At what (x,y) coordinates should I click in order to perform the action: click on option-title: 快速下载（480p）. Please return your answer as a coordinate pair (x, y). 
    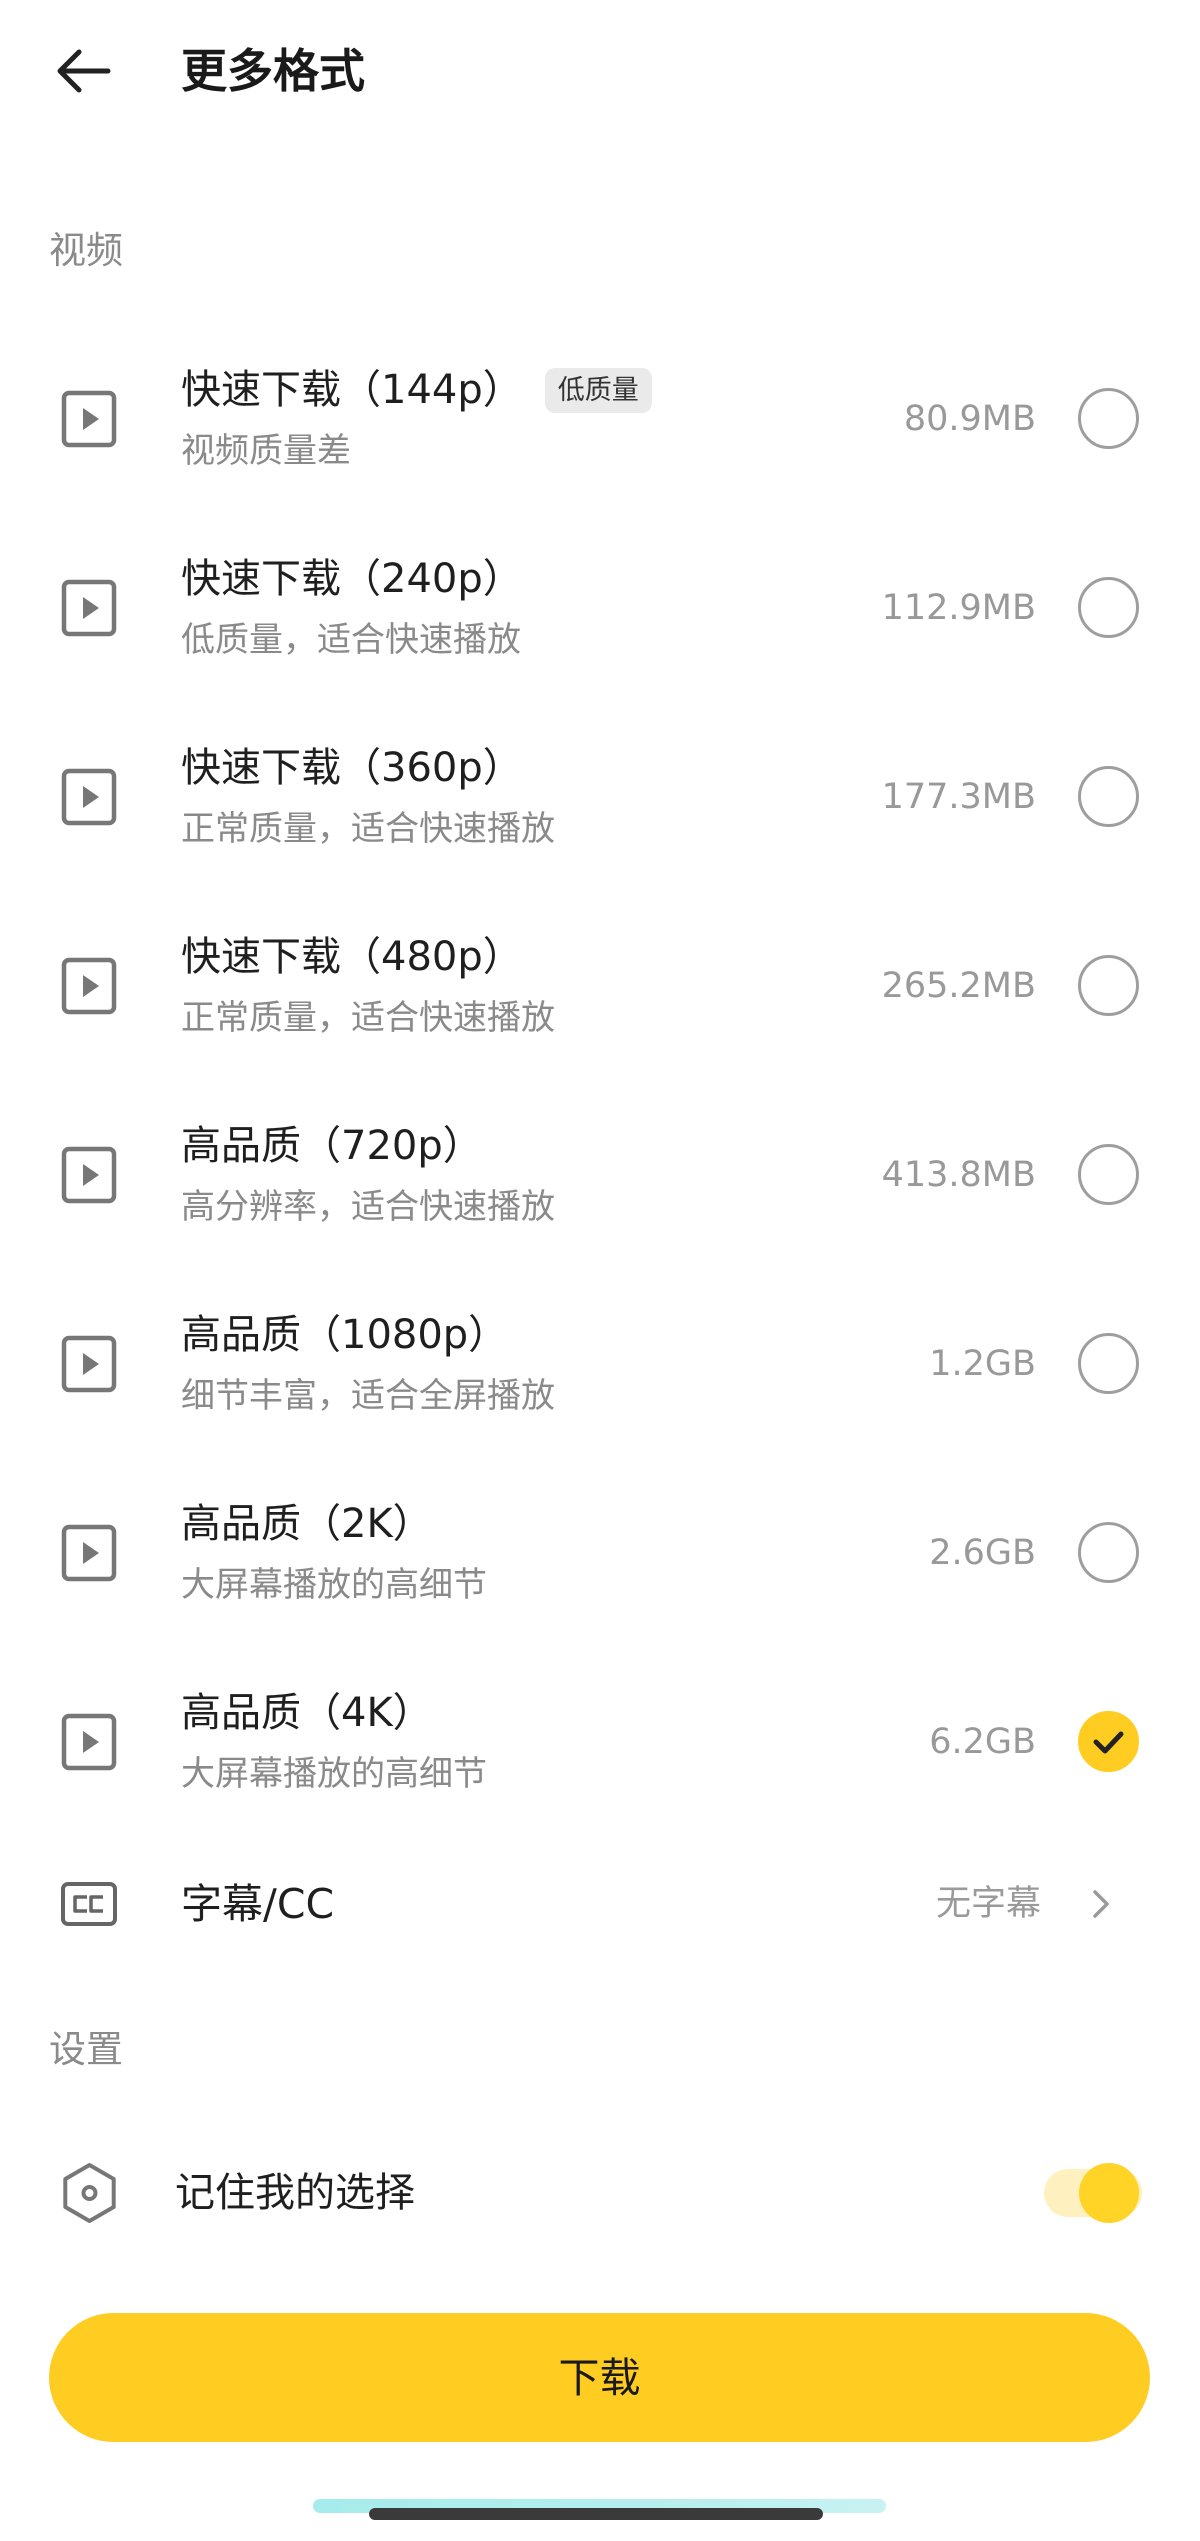
    Looking at the image, I should click on (352, 957).